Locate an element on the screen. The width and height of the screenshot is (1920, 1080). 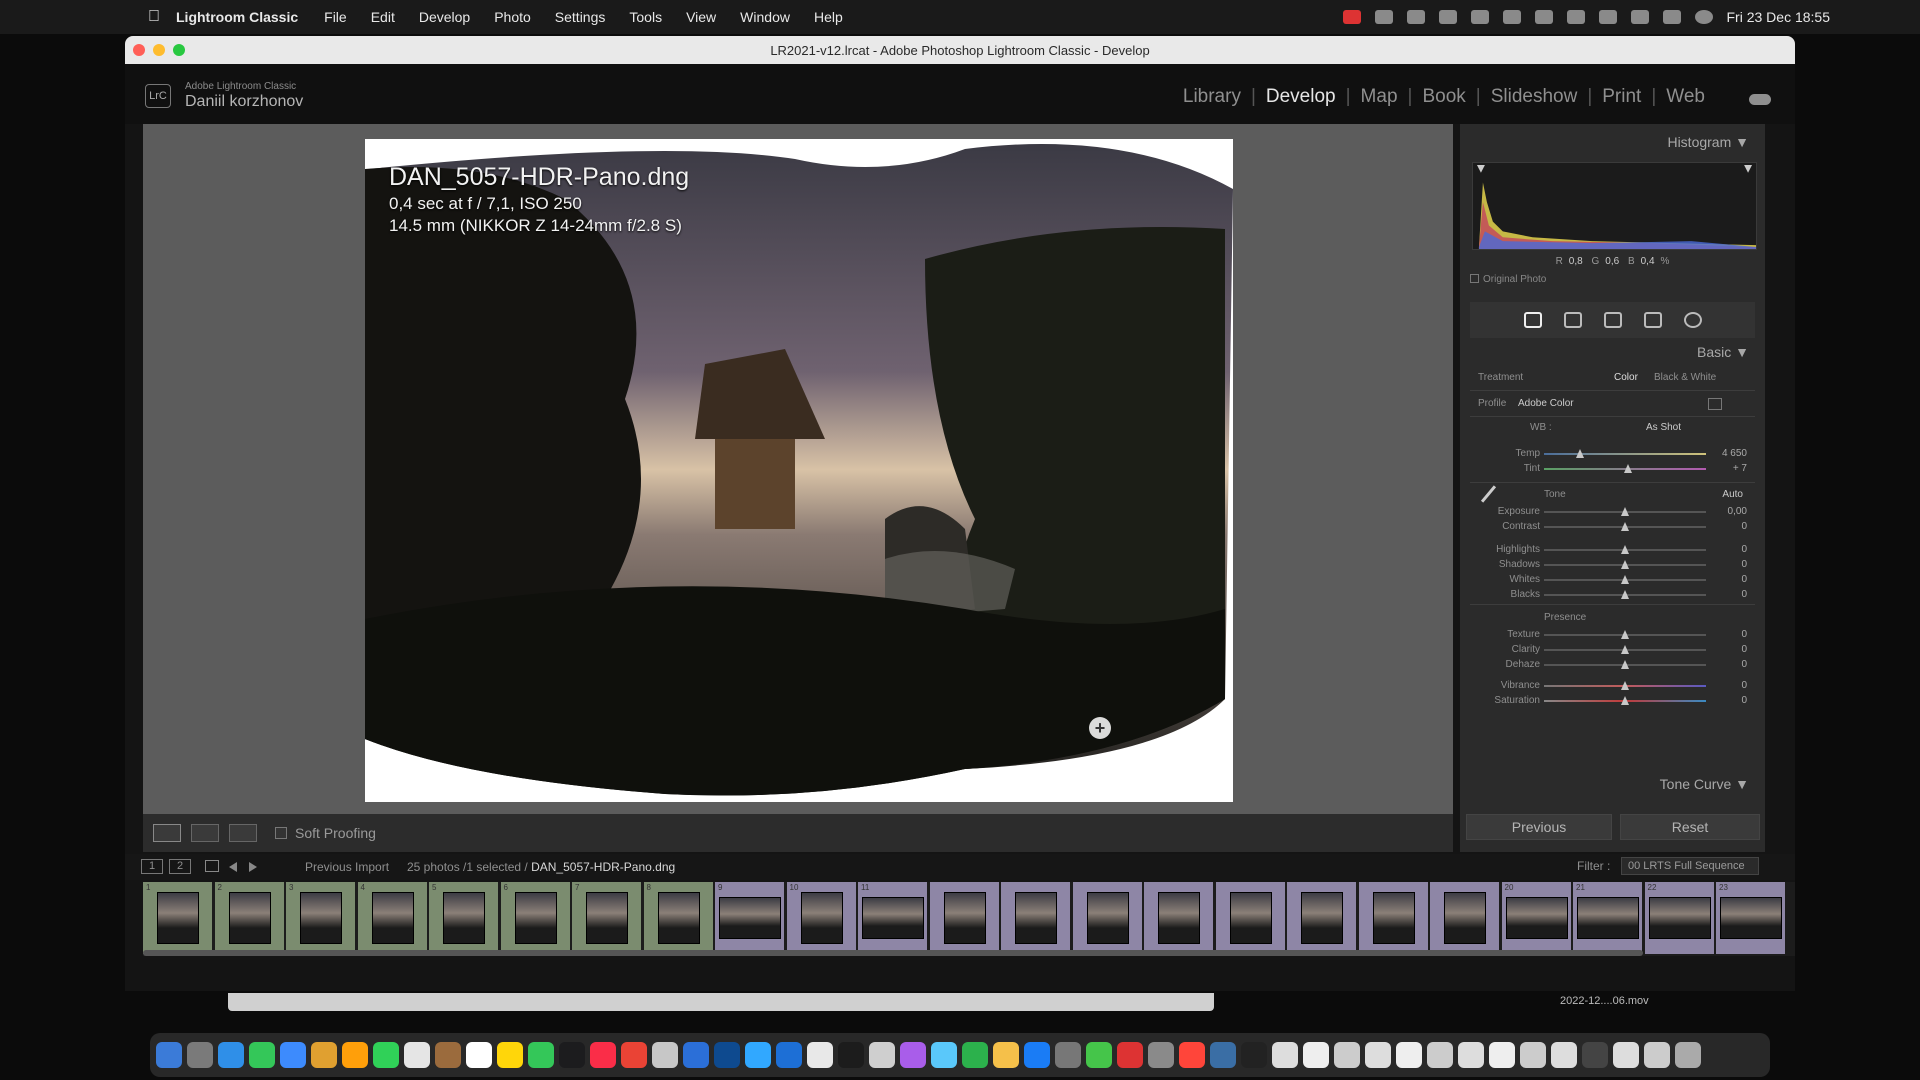
filmstrip-scrollbar is located at coordinates (893, 953).